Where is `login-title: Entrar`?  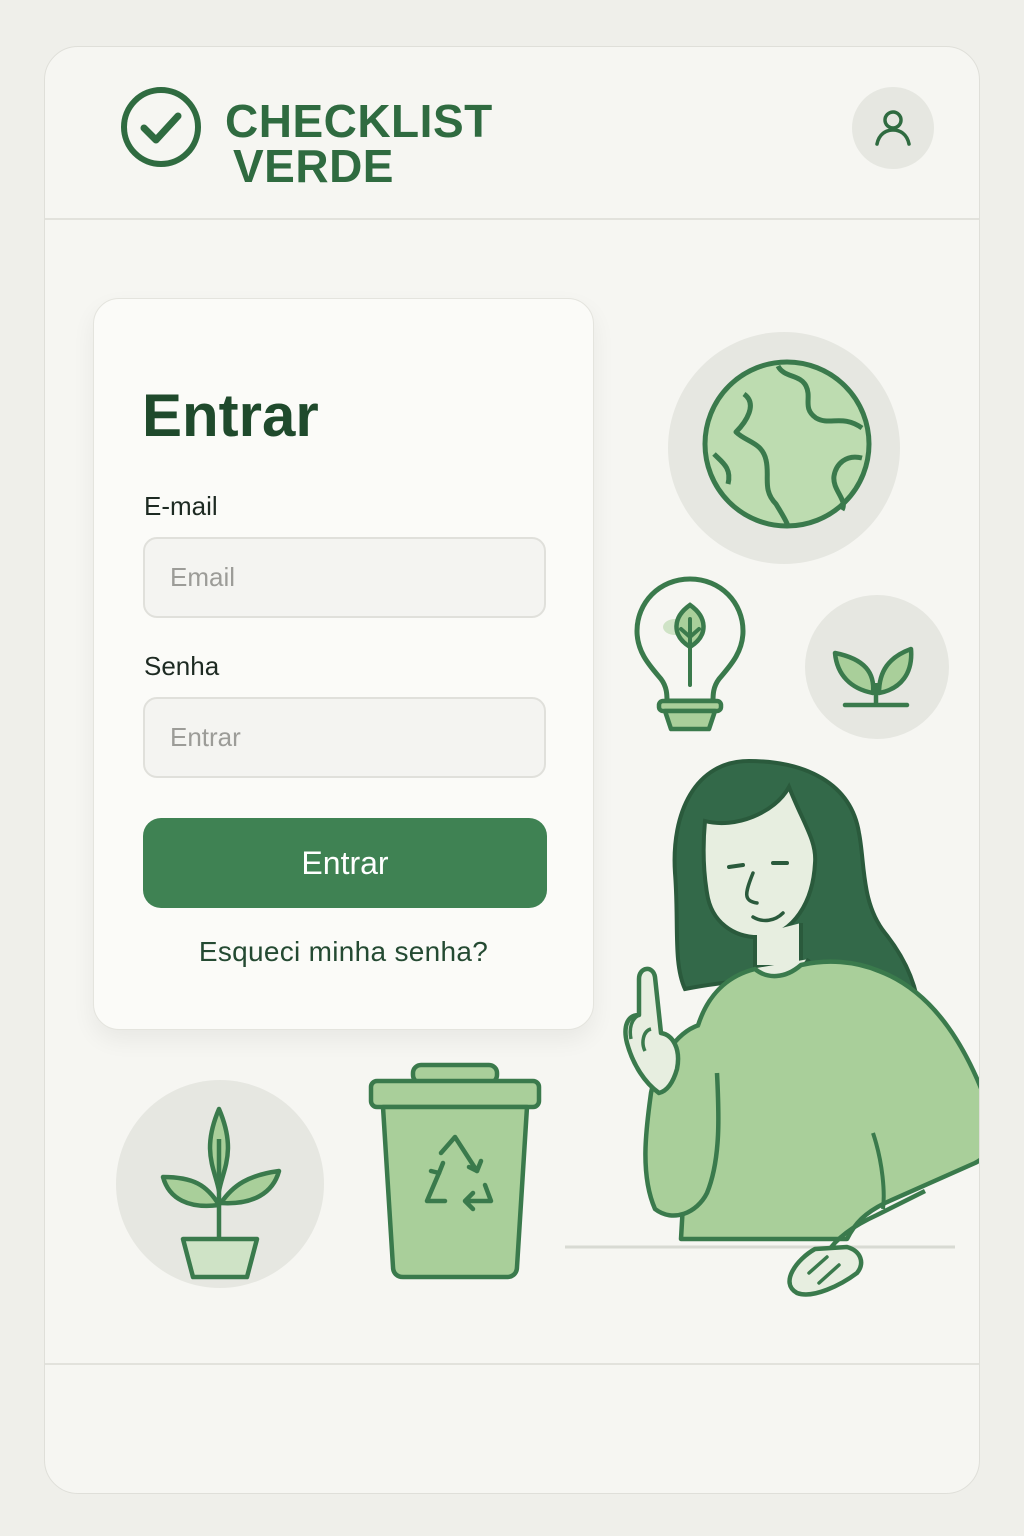
login-title: Entrar is located at coordinates (230, 415).